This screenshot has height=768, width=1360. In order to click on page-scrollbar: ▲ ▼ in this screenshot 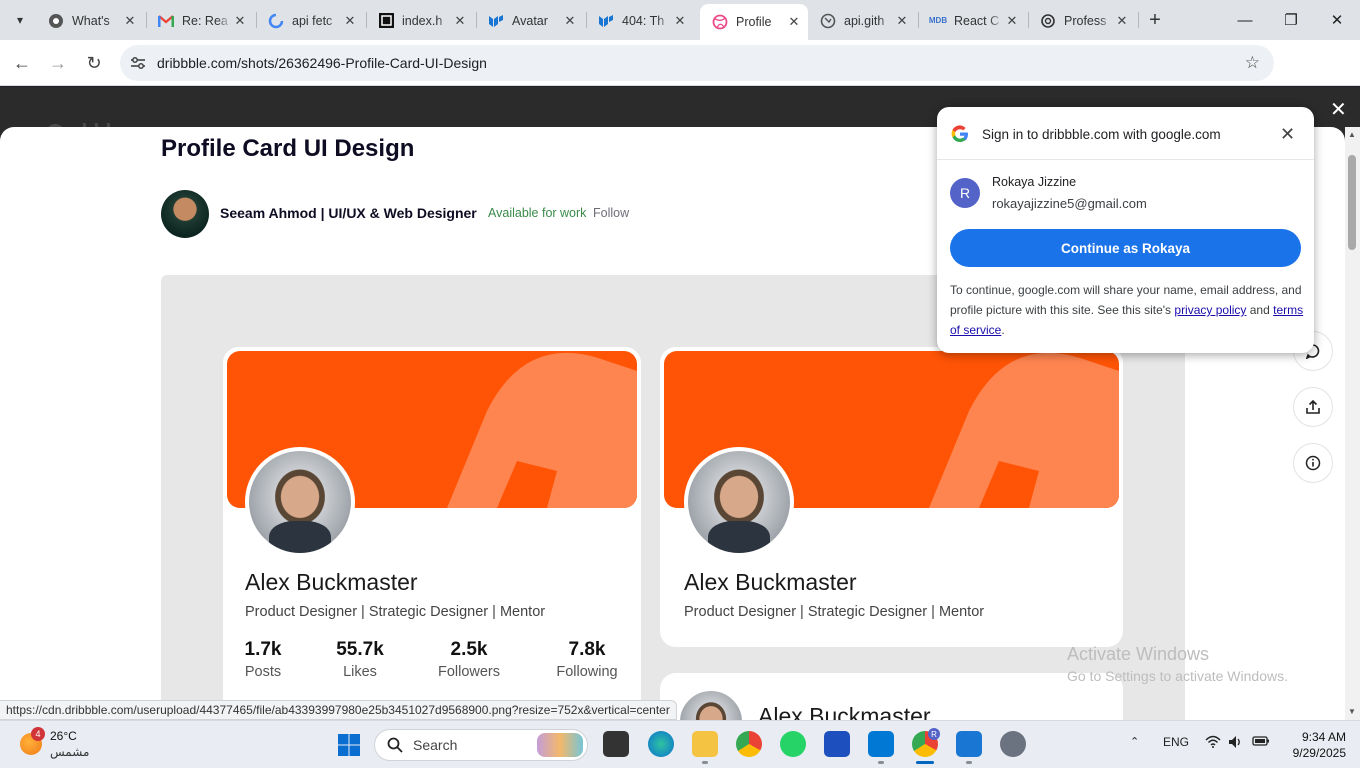, I will do `click(1352, 423)`.